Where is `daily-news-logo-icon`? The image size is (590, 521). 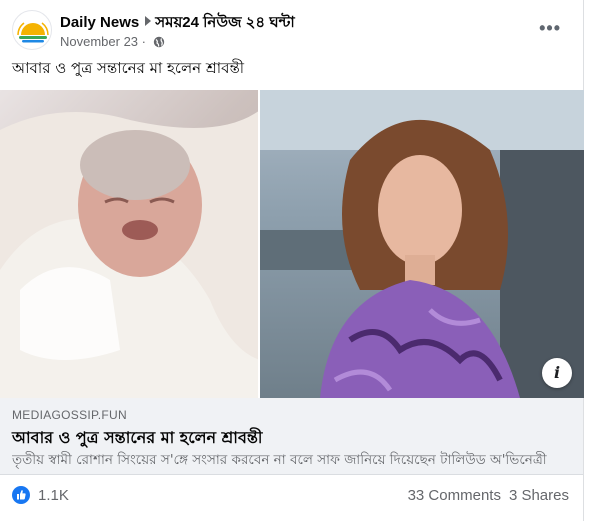 daily-news-logo-icon is located at coordinates (33, 32).